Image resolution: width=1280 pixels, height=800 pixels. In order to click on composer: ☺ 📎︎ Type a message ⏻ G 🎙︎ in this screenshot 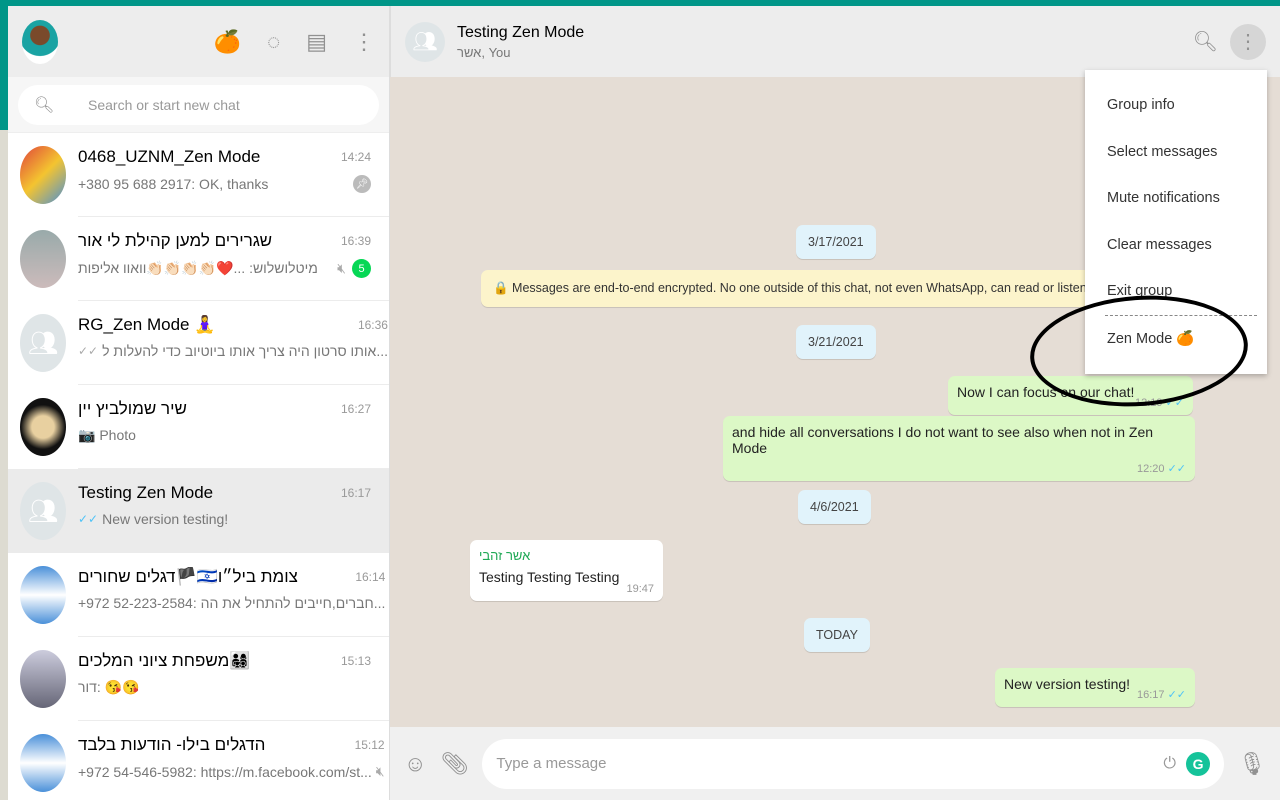, I will do `click(835, 763)`.